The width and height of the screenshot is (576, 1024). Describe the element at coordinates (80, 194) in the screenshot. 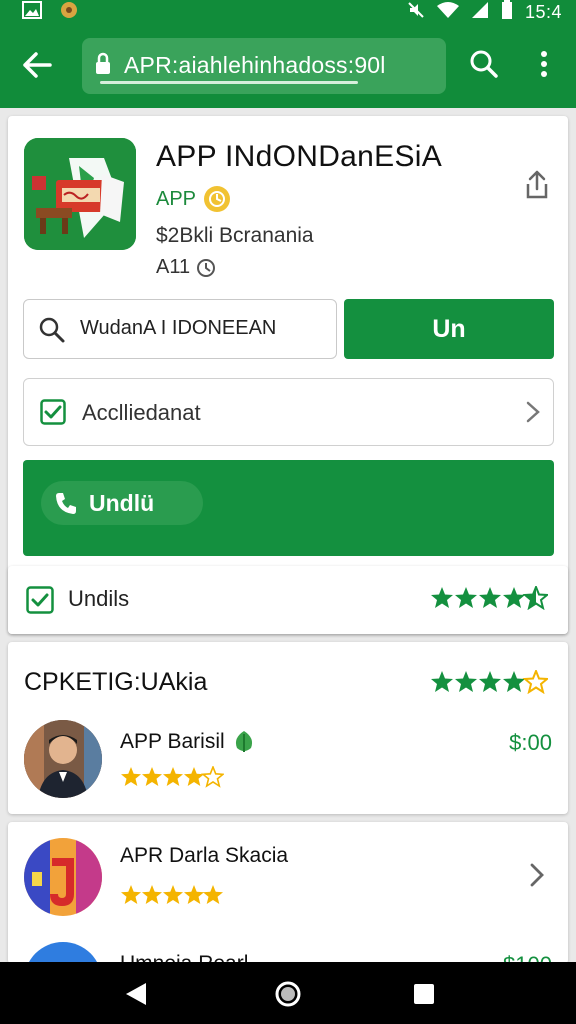

I see `app-icon` at that location.